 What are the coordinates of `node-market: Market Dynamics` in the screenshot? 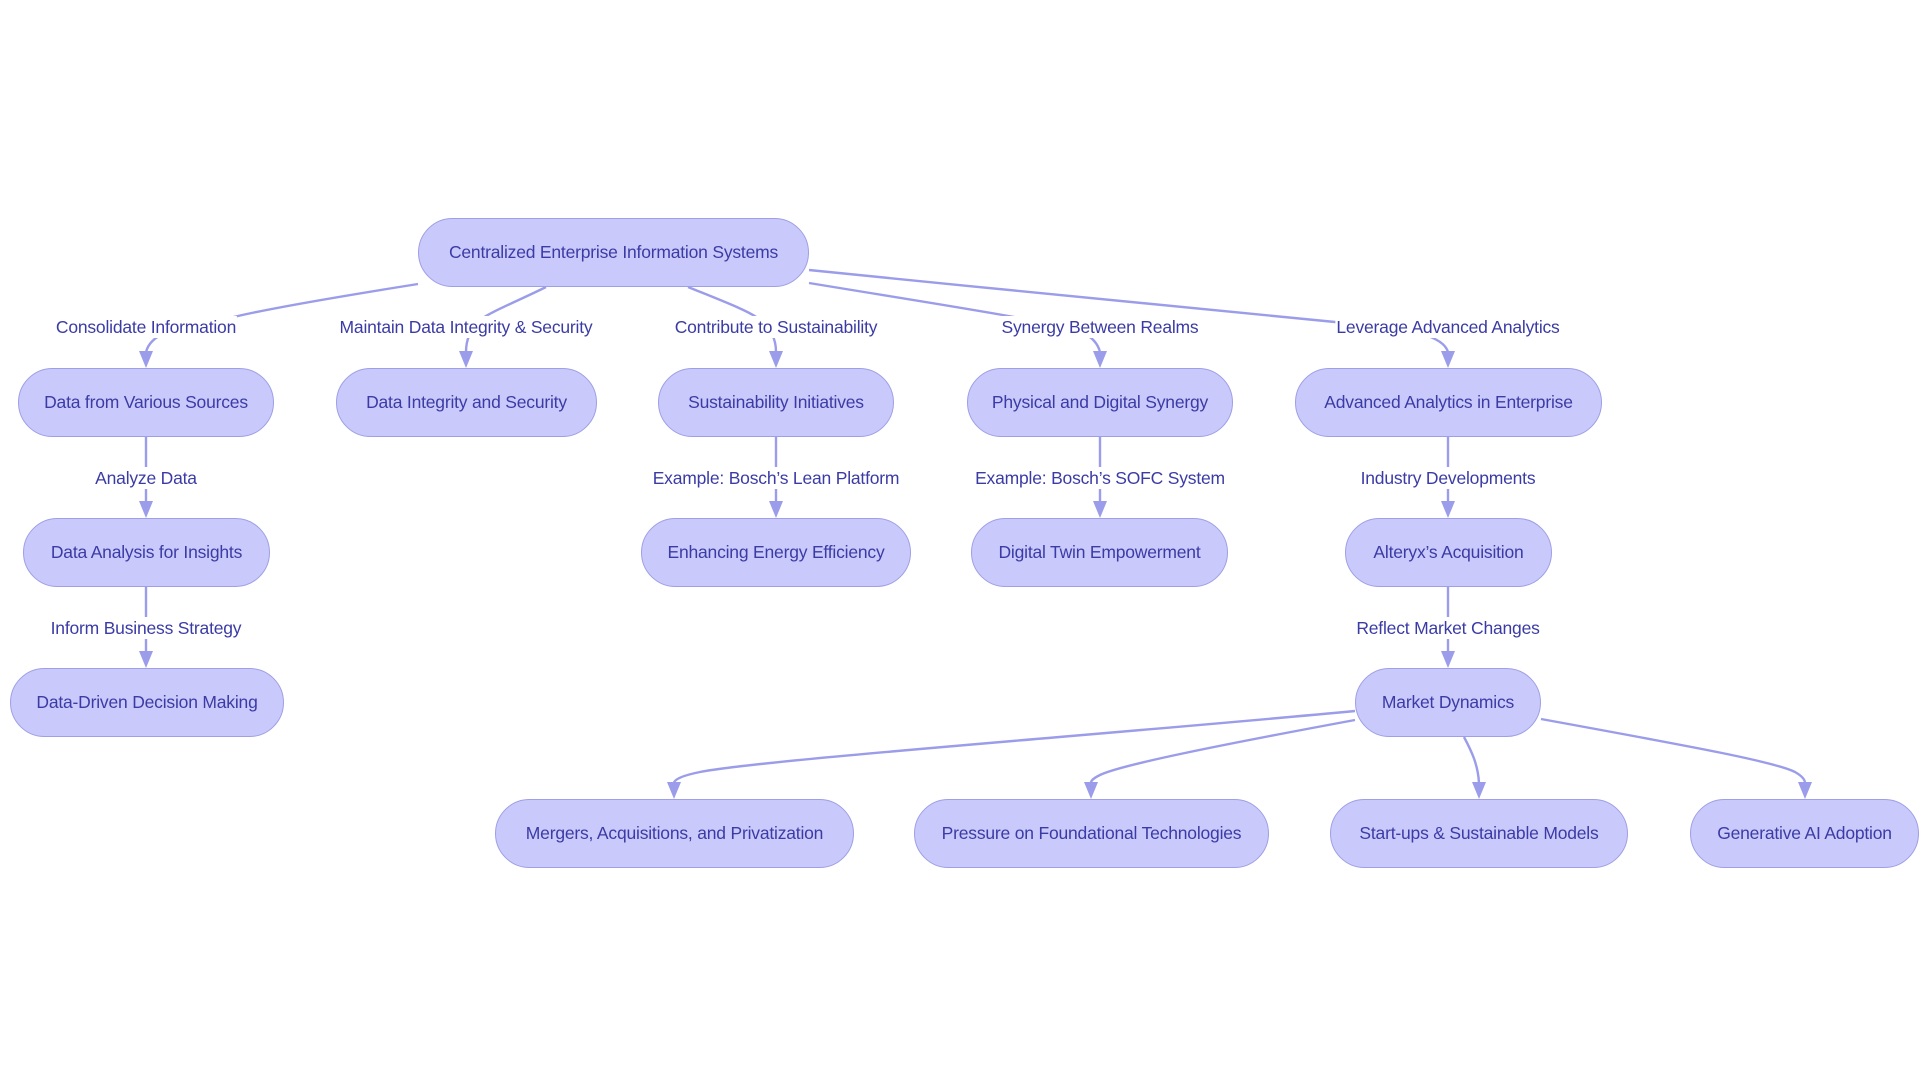 It's located at (1448, 702).